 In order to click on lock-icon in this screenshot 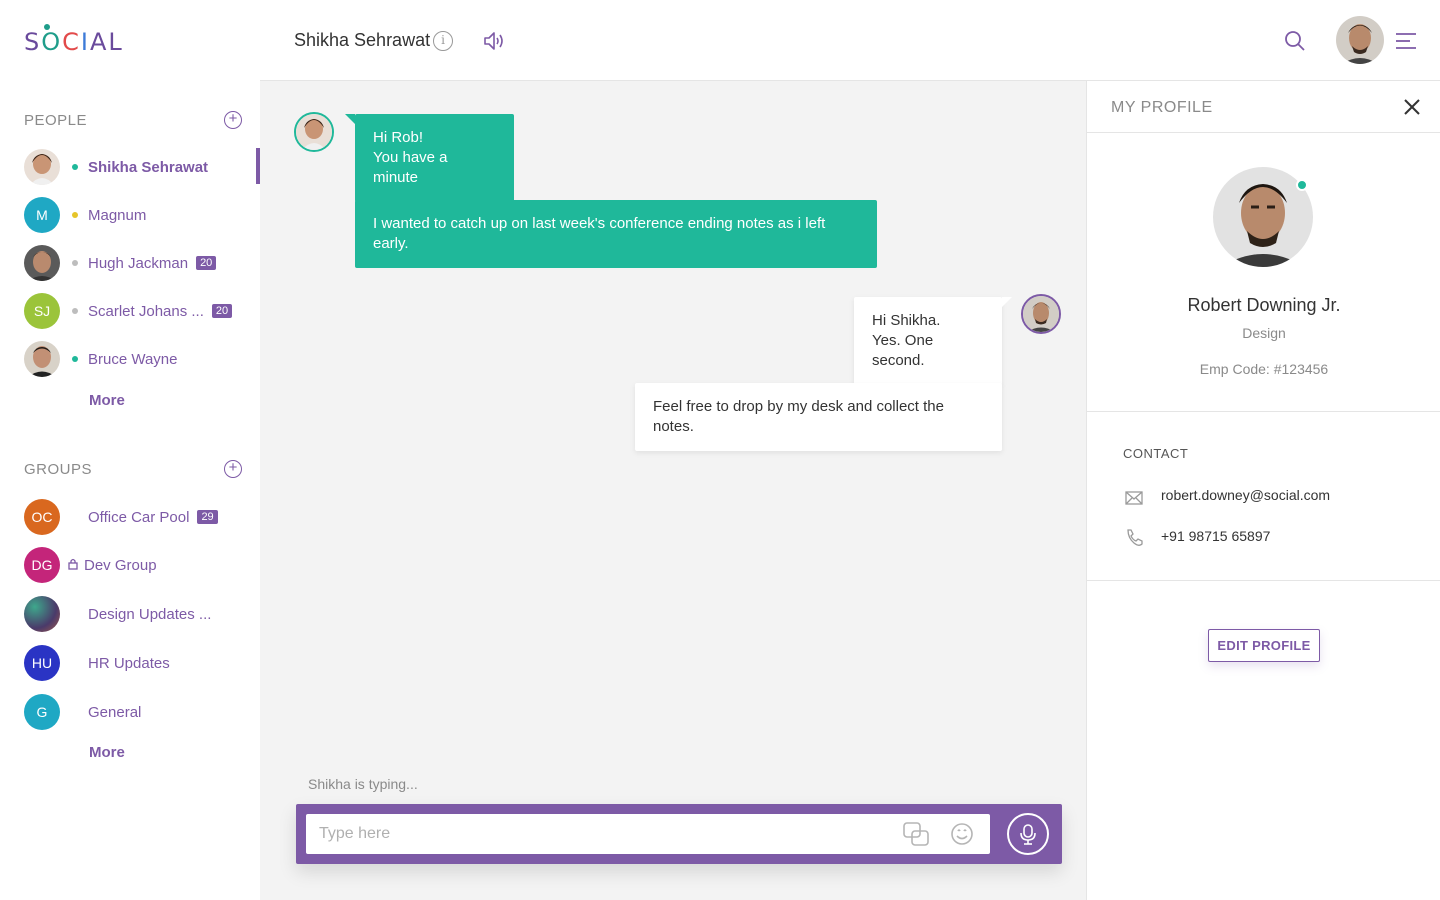, I will do `click(73, 565)`.